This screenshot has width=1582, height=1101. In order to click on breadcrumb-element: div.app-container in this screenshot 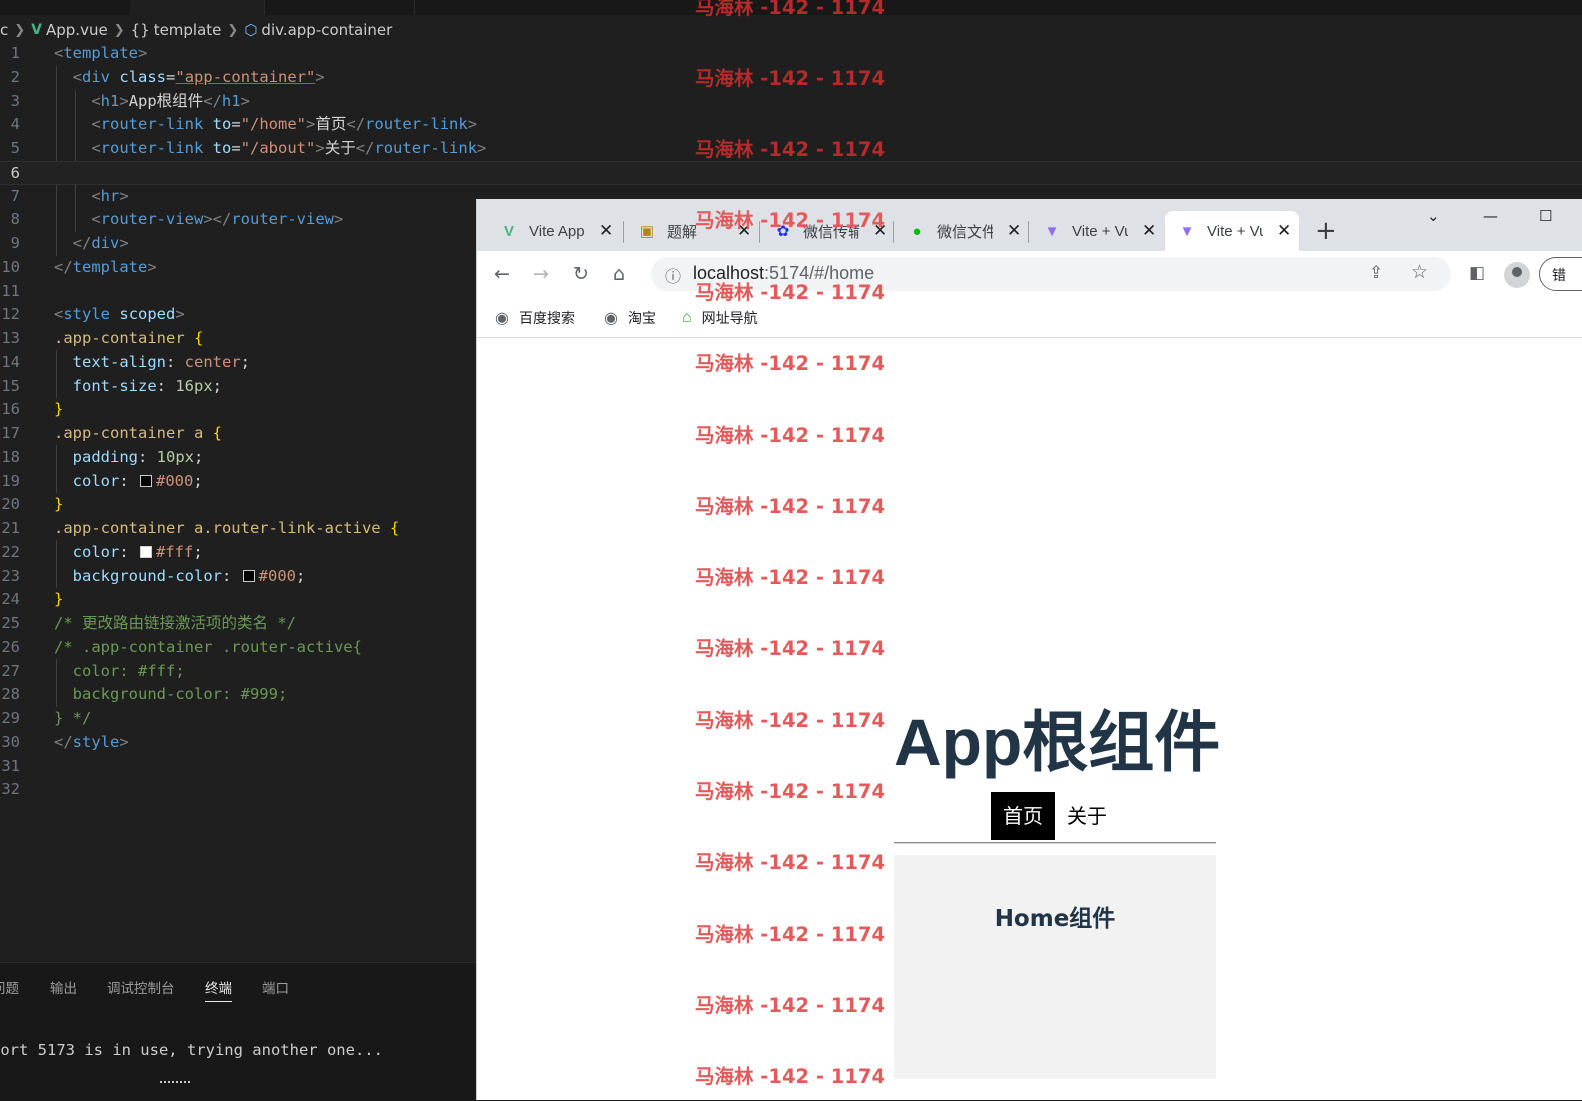, I will do `click(326, 30)`.